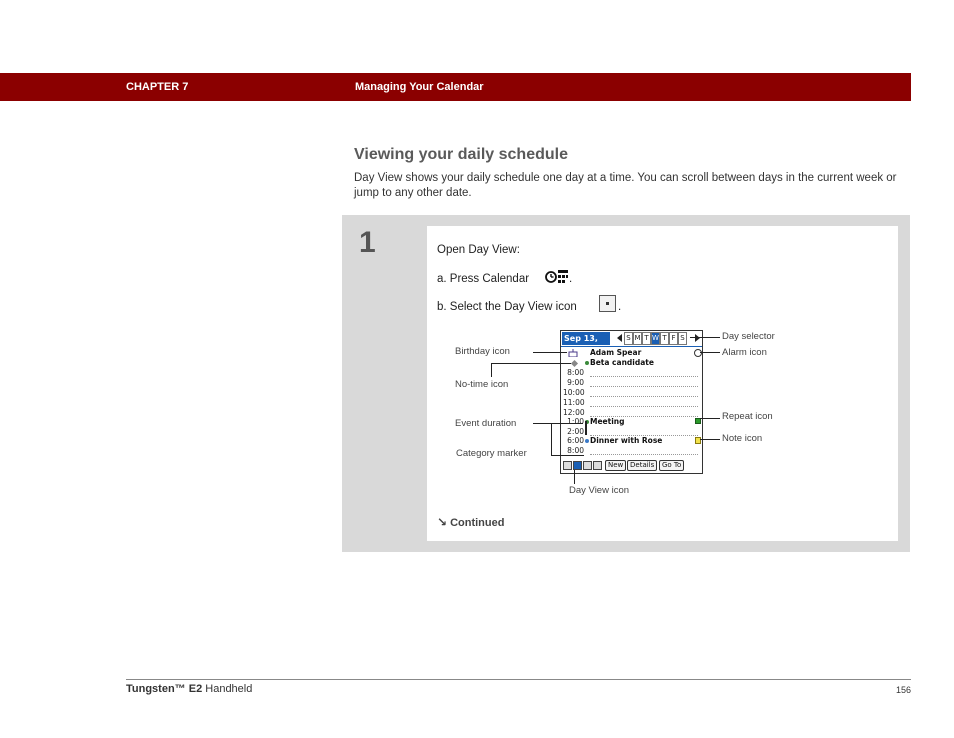  I want to click on day-cell: W, so click(655, 338).